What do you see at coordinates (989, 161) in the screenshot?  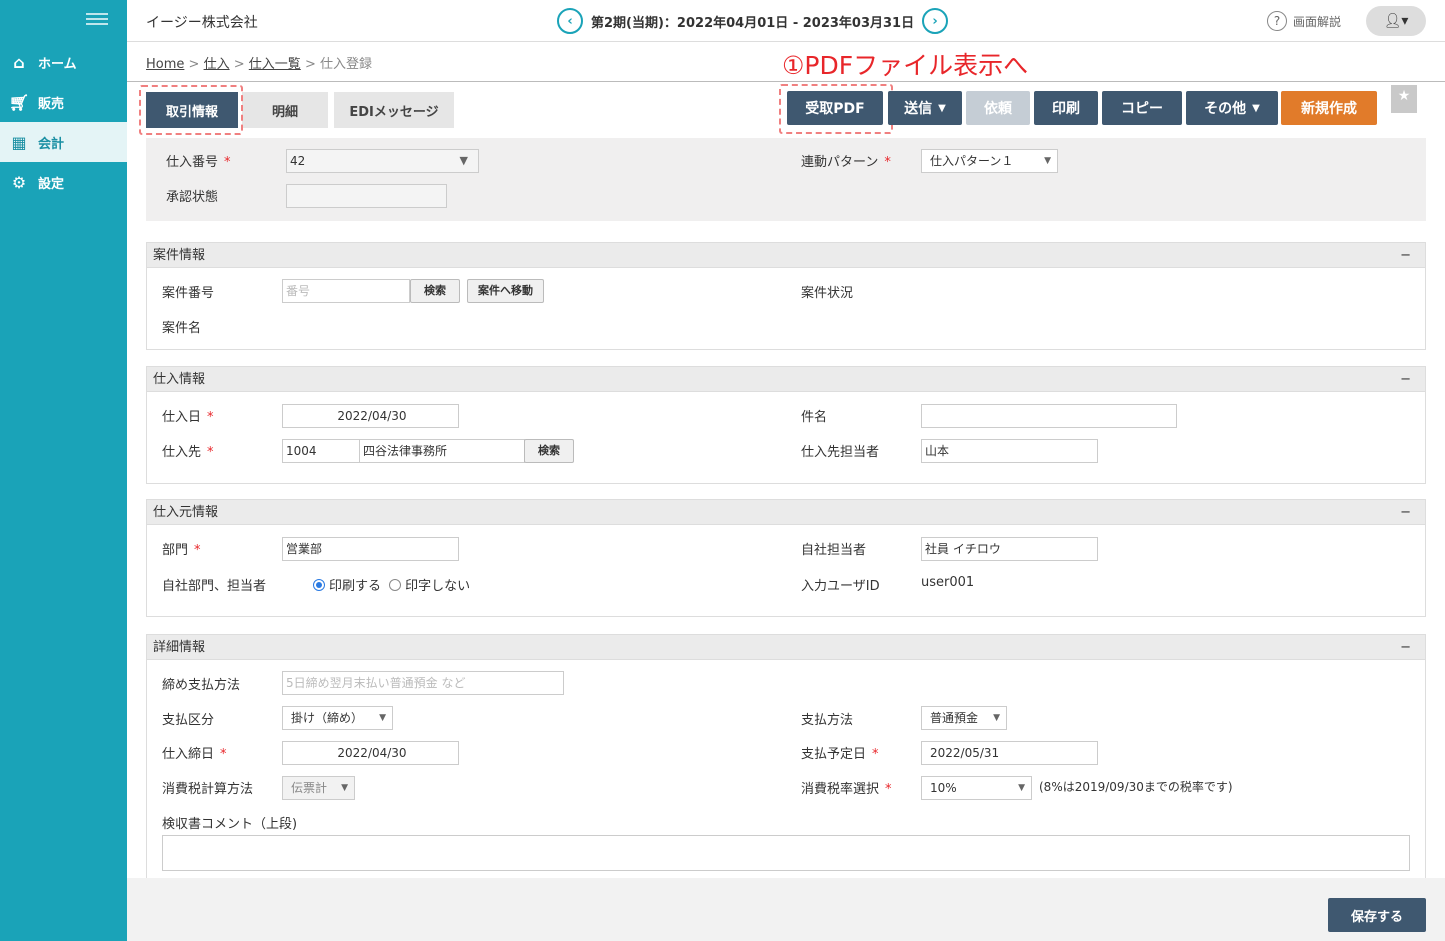 I see `pattern-select: 仕入パターン１ ▼` at bounding box center [989, 161].